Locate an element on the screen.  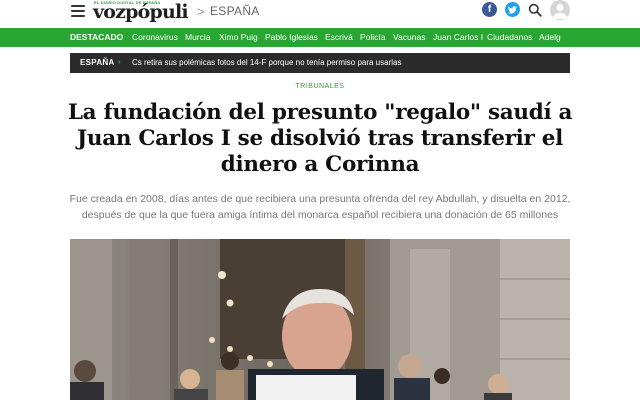
nav-item-adelg: Adelg is located at coordinates (550, 37).